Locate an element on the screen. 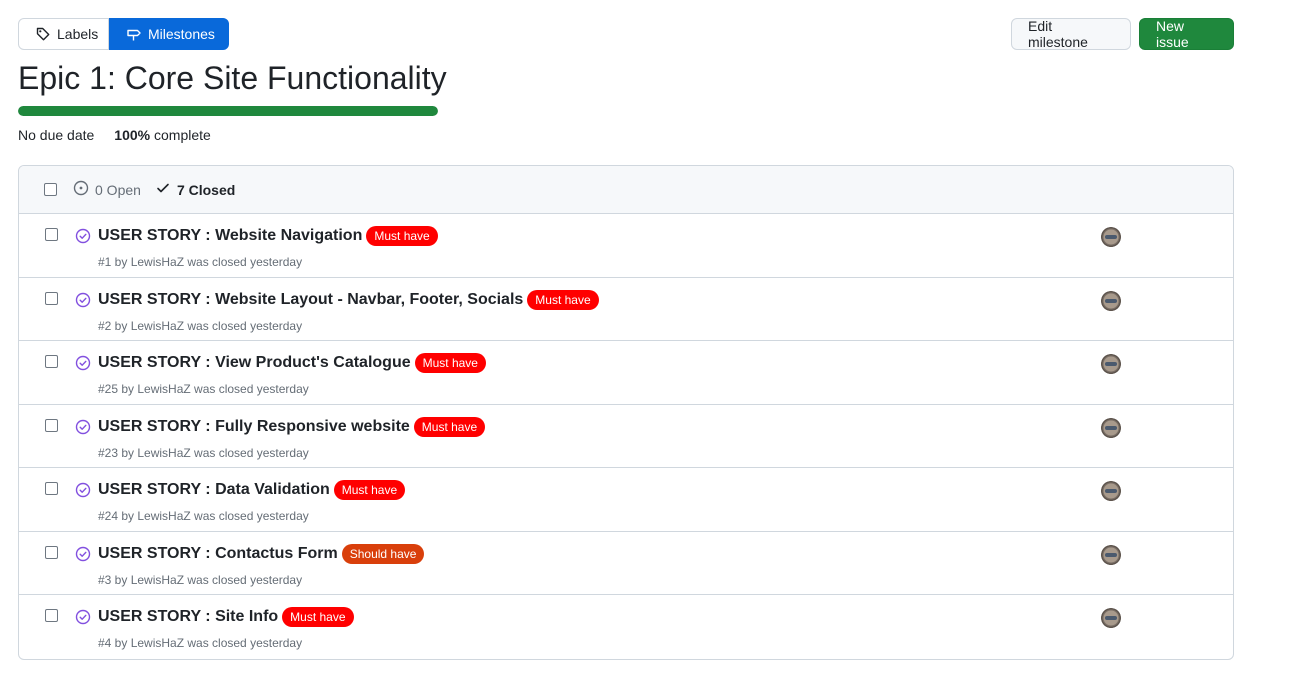 The height and width of the screenshot is (689, 1294). header-actions: Edit milestone New issue is located at coordinates (1122, 34).